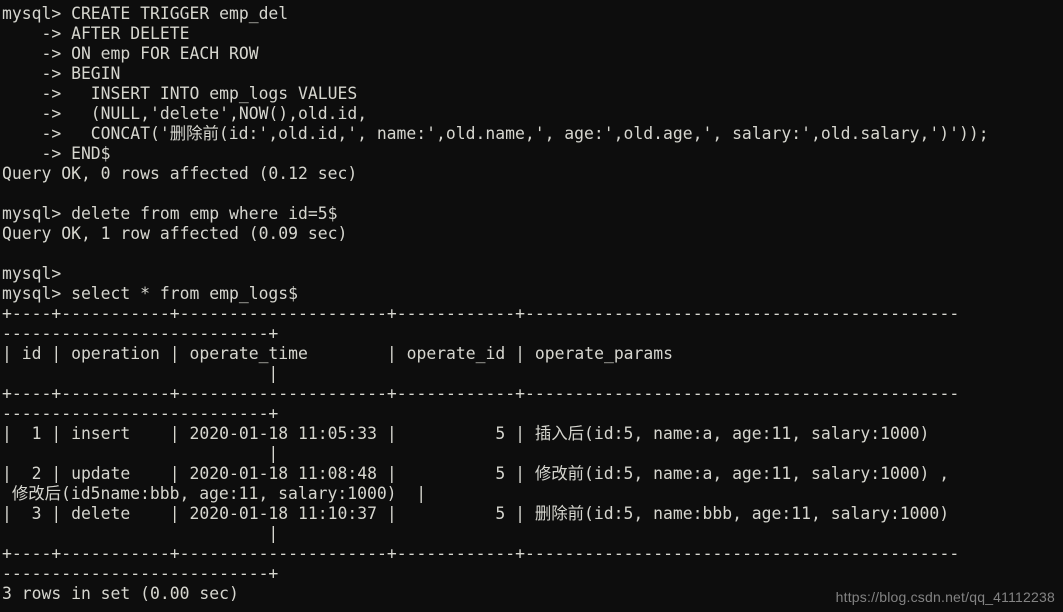 This screenshot has height=612, width=1063. I want to click on terminal-line: -> INSERT INTO emp_logs VALUES, so click(180, 93).